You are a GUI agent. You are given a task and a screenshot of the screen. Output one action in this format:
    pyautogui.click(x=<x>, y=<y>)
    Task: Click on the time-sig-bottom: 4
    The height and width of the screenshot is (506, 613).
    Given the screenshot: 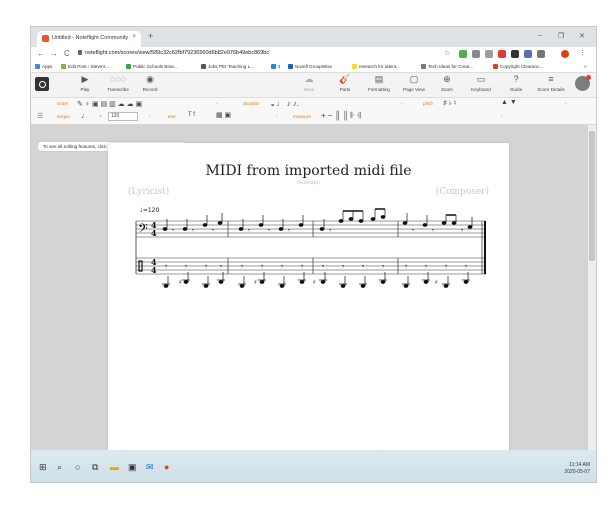 What is the action you would take?
    pyautogui.click(x=154, y=270)
    